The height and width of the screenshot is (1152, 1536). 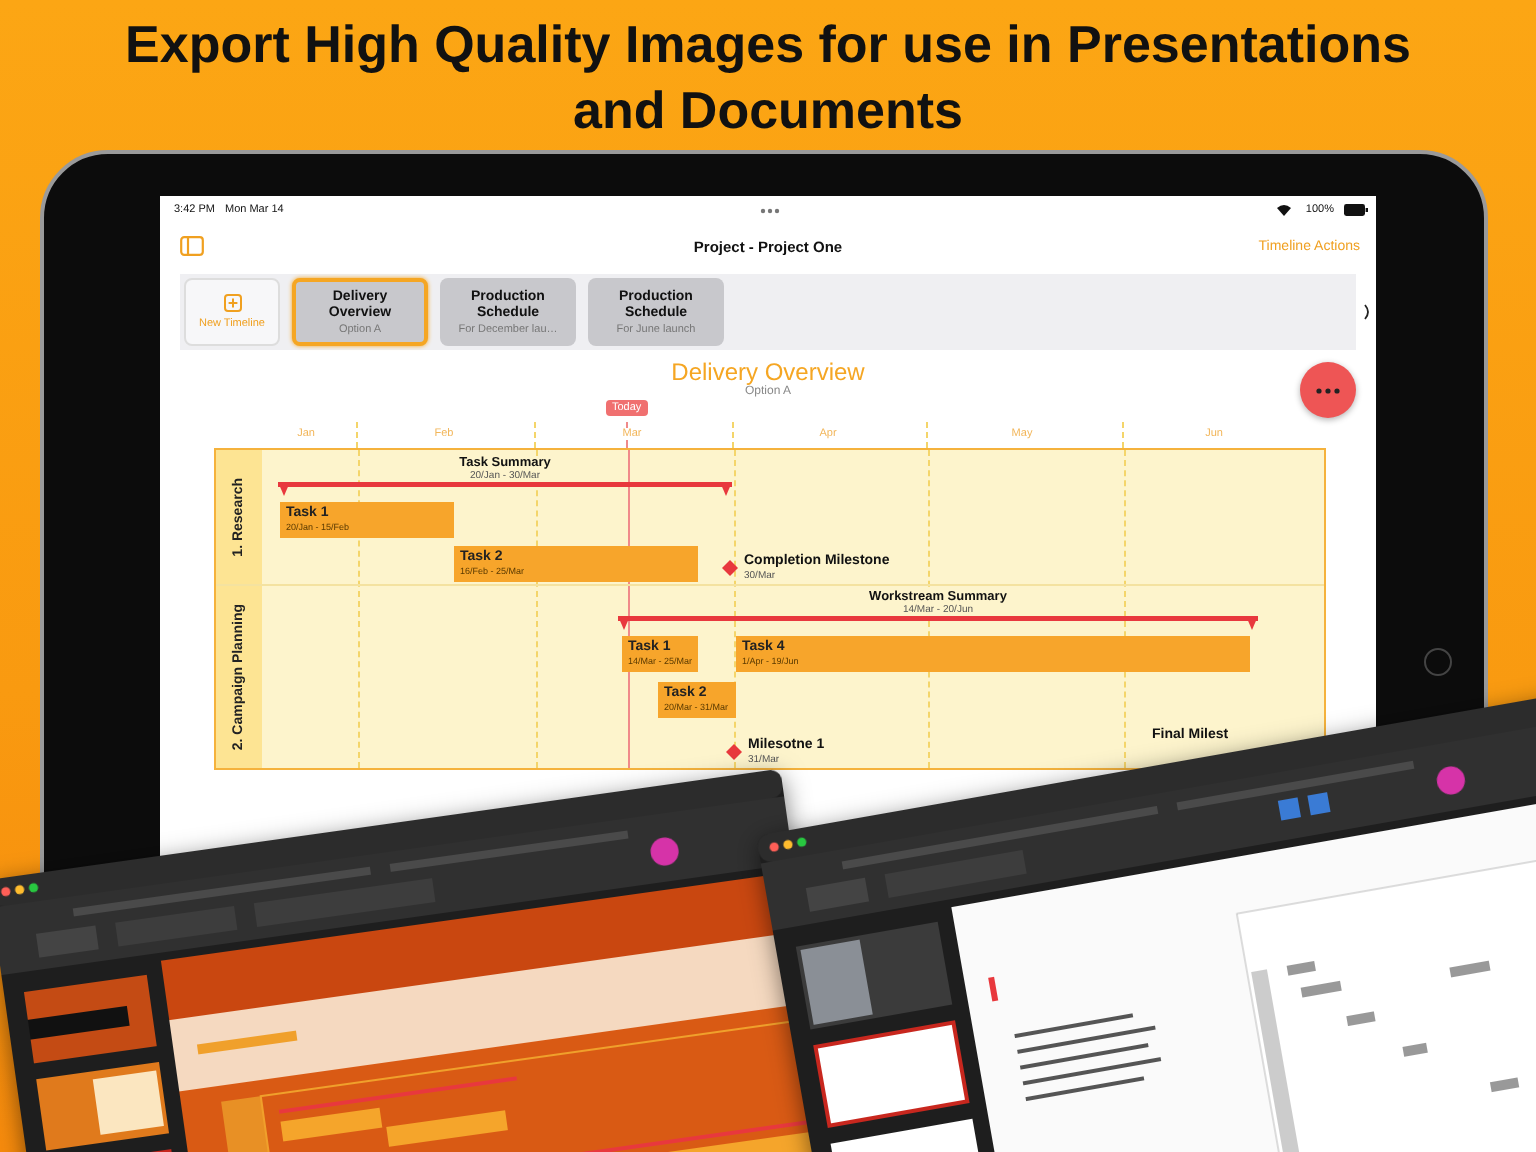 I want to click on chevron-icon, so click(x=1368, y=312).